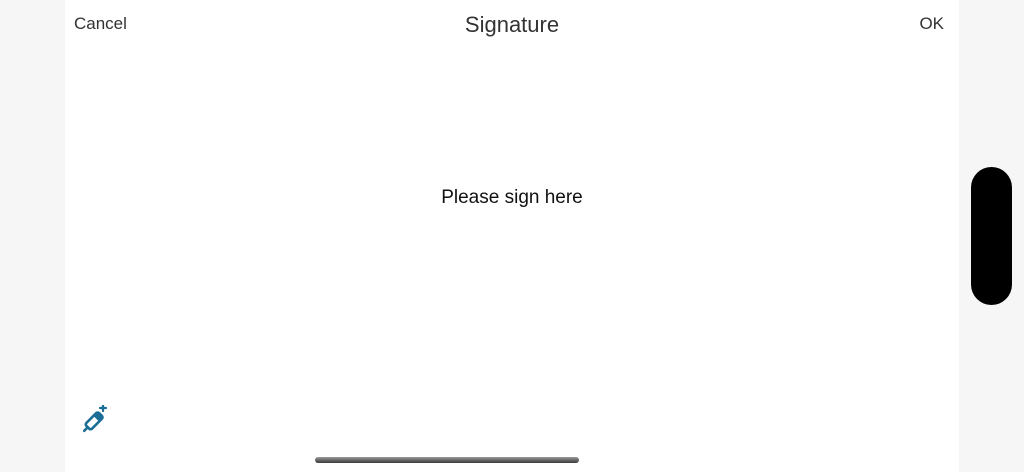 Image resolution: width=1024 pixels, height=472 pixels. I want to click on pen-icon, so click(95, 418).